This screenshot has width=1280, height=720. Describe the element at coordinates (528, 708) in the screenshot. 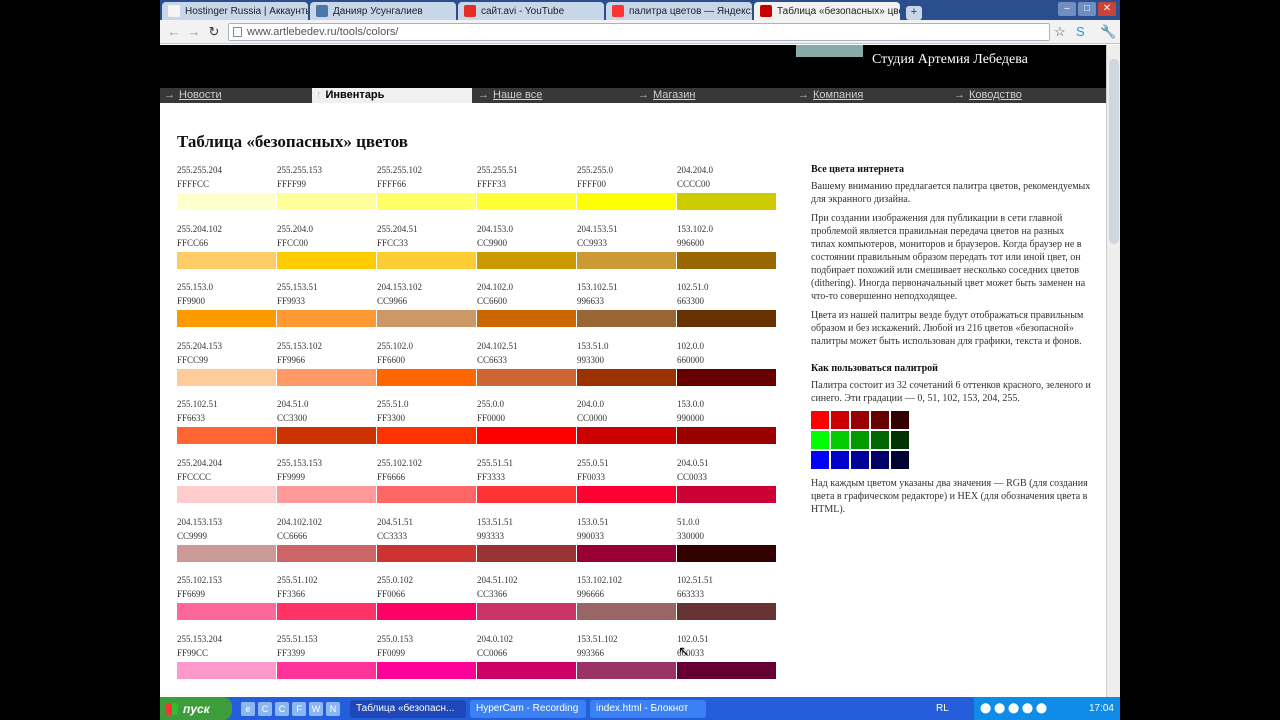

I see `taskbar-button: HyperCam - Recording` at that location.